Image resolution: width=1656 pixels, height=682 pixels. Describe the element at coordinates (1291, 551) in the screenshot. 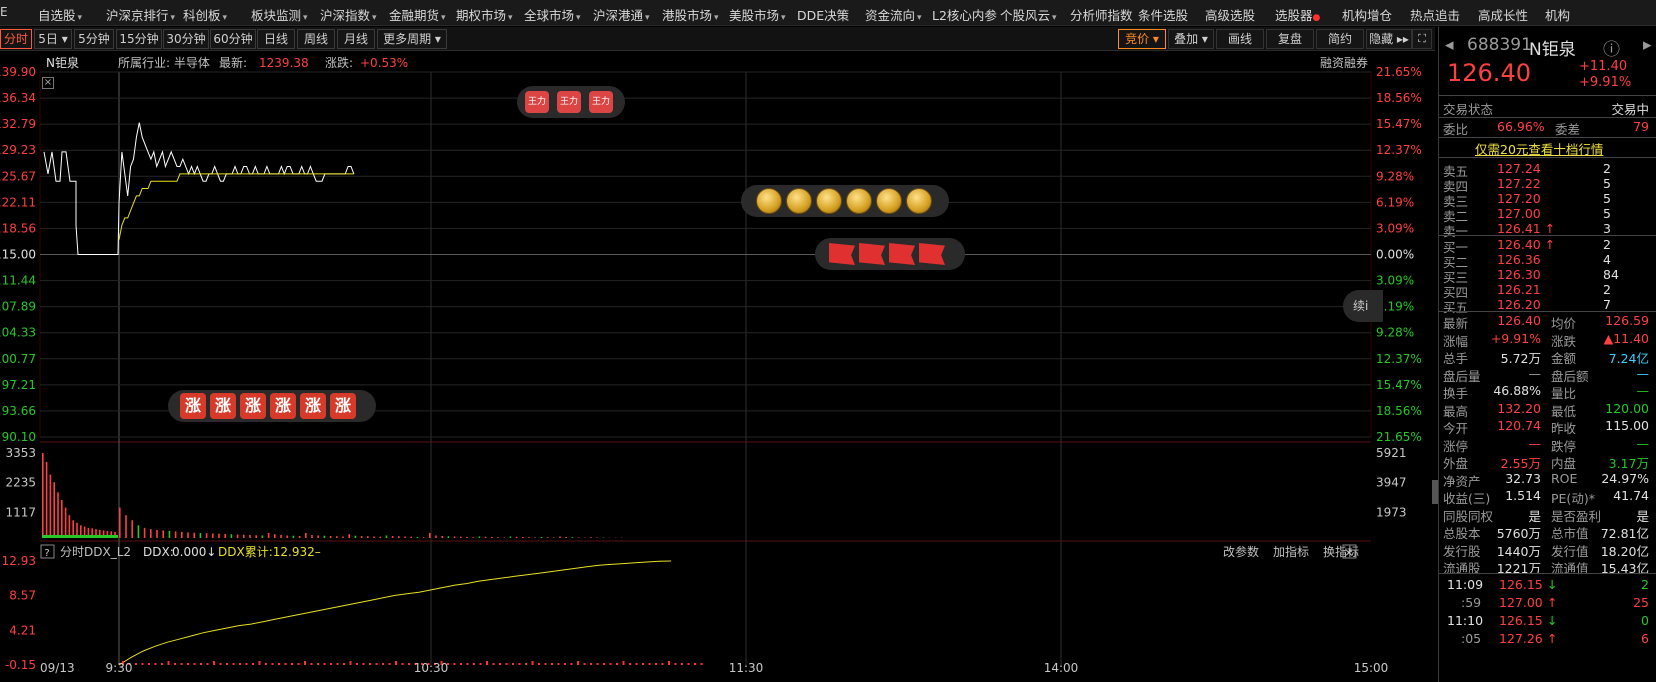

I see `ddx-button: 加指标` at that location.